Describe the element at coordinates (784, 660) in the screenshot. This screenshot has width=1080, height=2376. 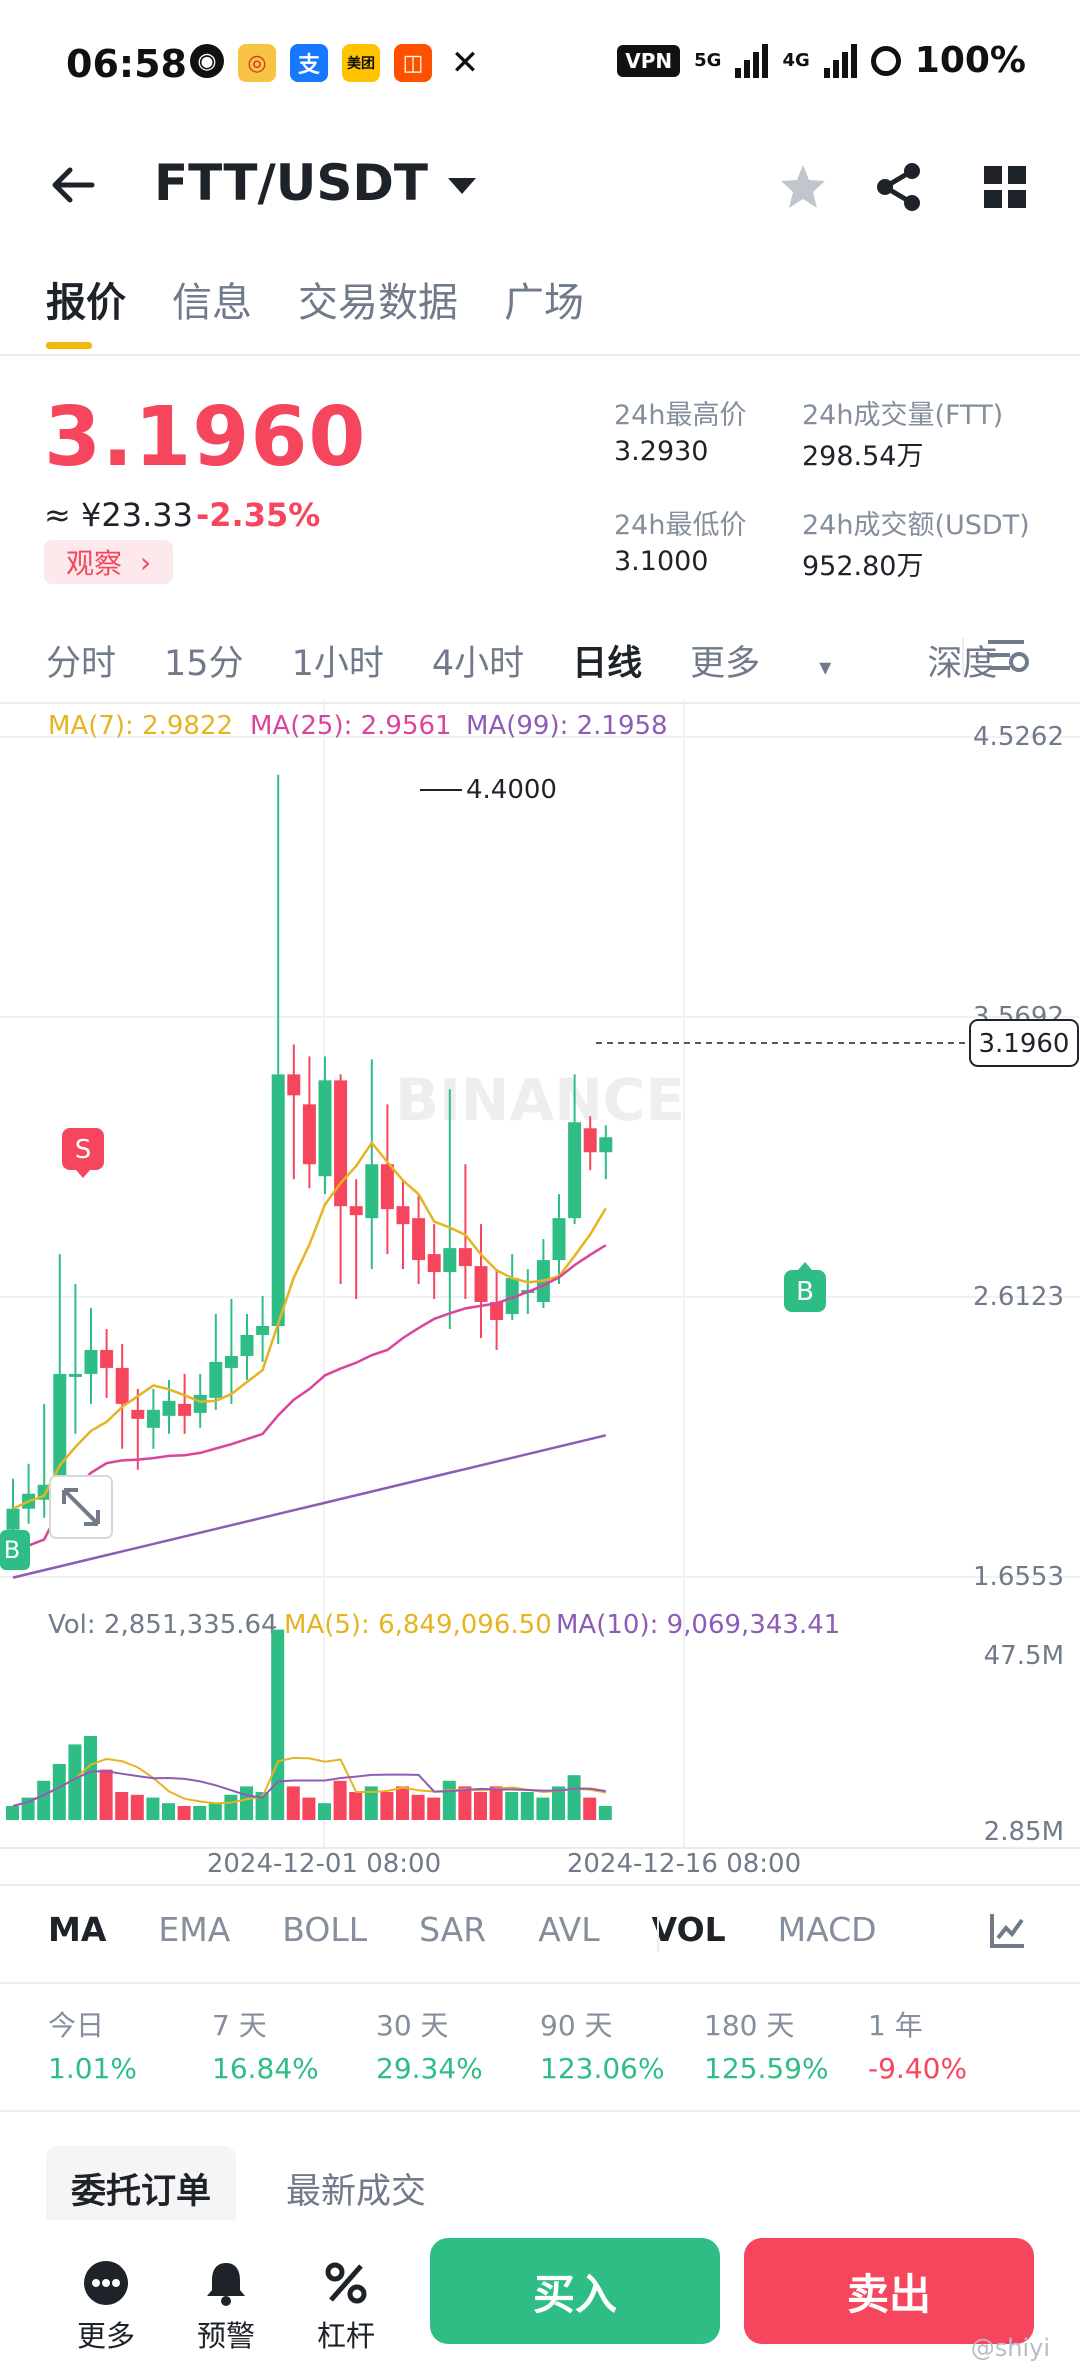
I see `interval-more: 更多 ▾` at that location.